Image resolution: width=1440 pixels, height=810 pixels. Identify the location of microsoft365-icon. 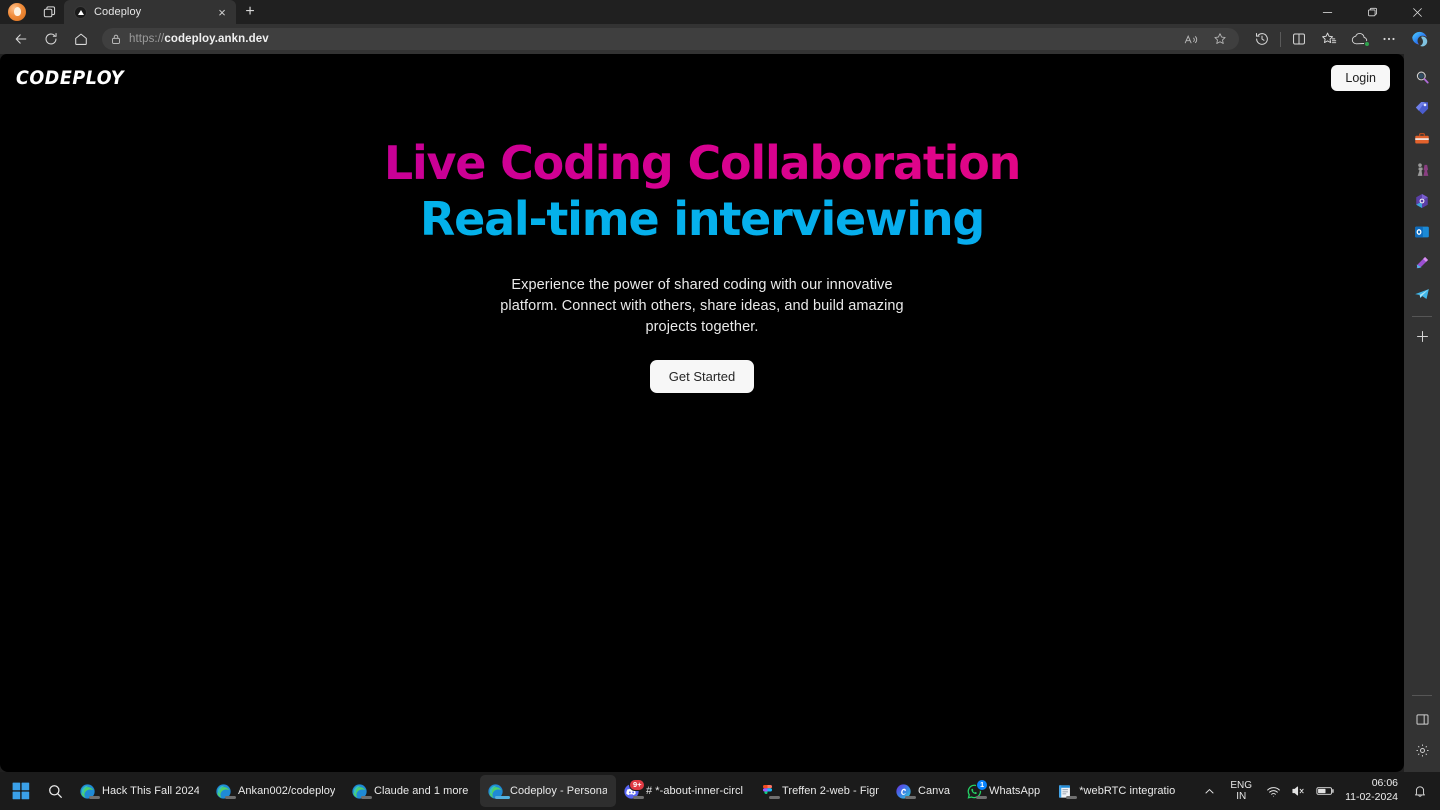
(1422, 201).